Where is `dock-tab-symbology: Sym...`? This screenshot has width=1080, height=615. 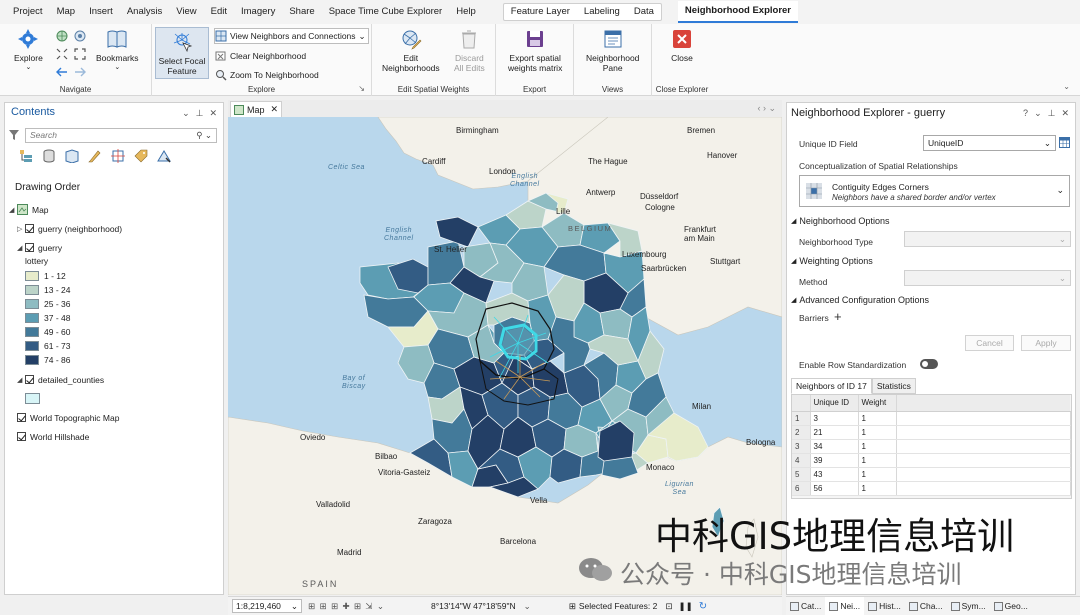 dock-tab-symbology: Sym... is located at coordinates (968, 606).